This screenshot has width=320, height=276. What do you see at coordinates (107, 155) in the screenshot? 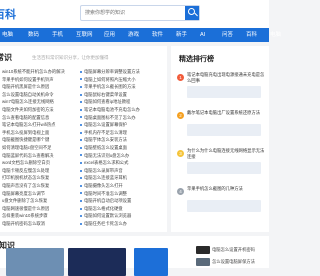
I see `article-title: 电脑无法识别u盘怎么办` at bounding box center [107, 155].